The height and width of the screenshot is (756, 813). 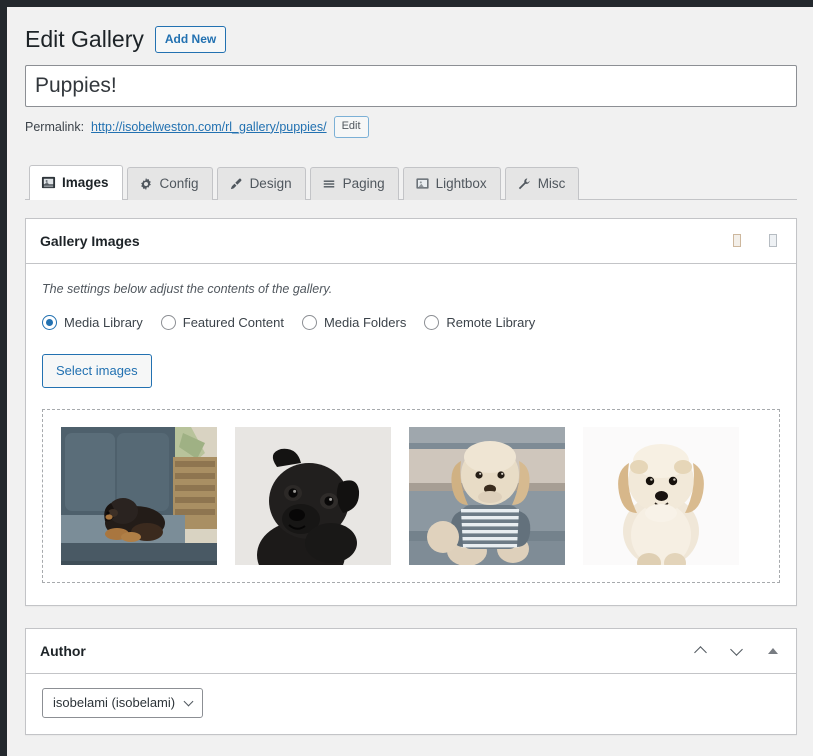 What do you see at coordinates (701, 651) in the screenshot?
I see `chevron-up-icon` at bounding box center [701, 651].